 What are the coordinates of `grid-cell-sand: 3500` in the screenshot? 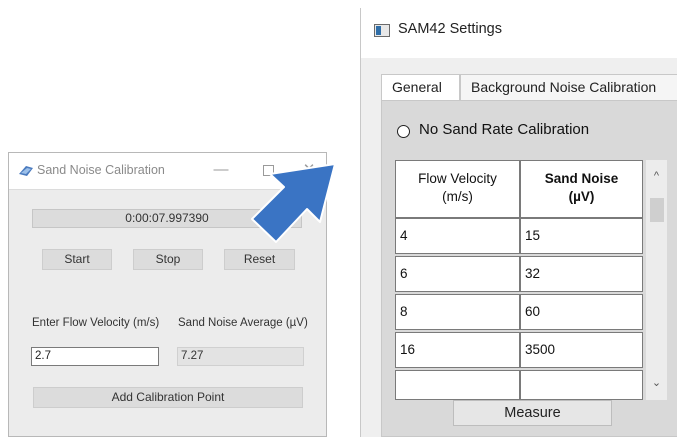 It's located at (581, 350).